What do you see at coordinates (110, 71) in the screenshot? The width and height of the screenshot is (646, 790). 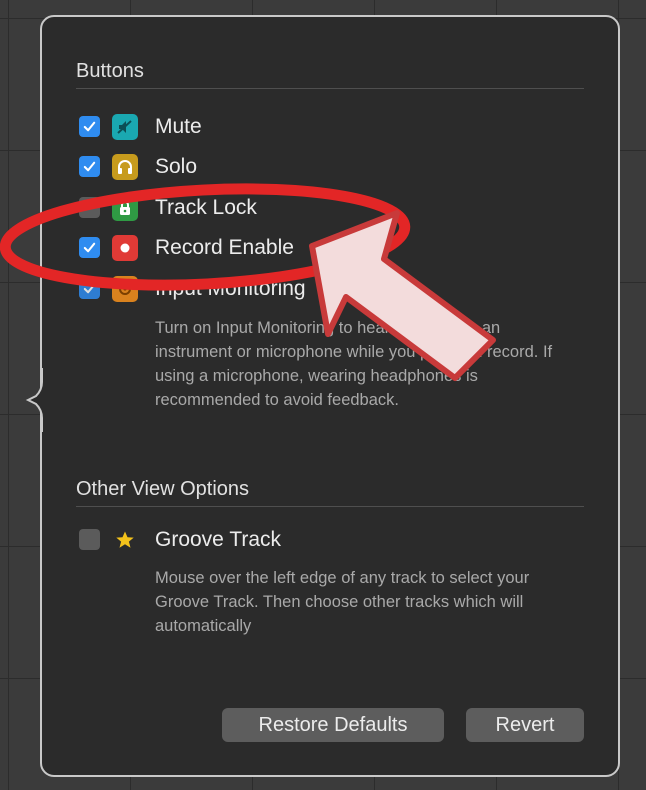 I see `section-title-buttons: Buttons` at bounding box center [110, 71].